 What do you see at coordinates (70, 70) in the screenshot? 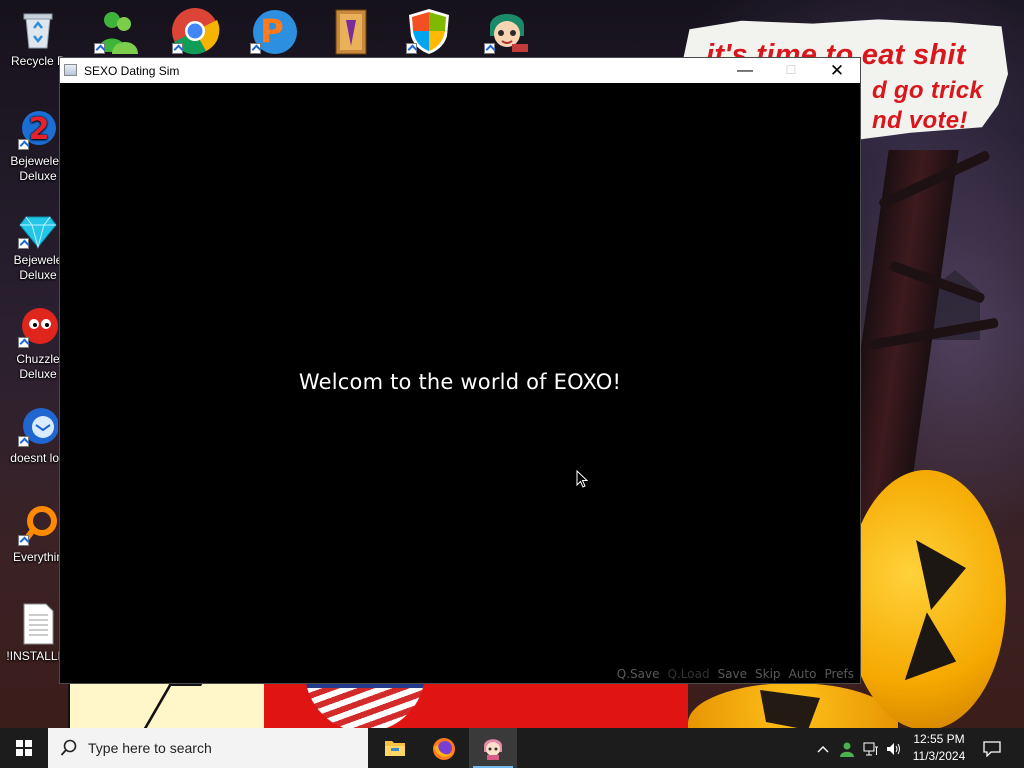
I see `app-window-icon` at bounding box center [70, 70].